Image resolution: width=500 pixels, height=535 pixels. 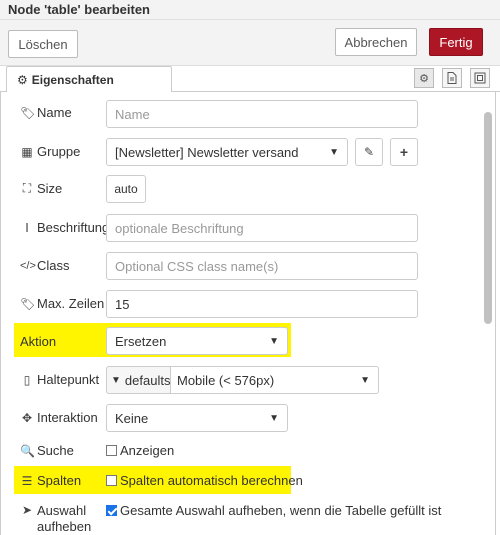 What do you see at coordinates (46, 112) in the screenshot?
I see `name-label: 🏷 Name` at bounding box center [46, 112].